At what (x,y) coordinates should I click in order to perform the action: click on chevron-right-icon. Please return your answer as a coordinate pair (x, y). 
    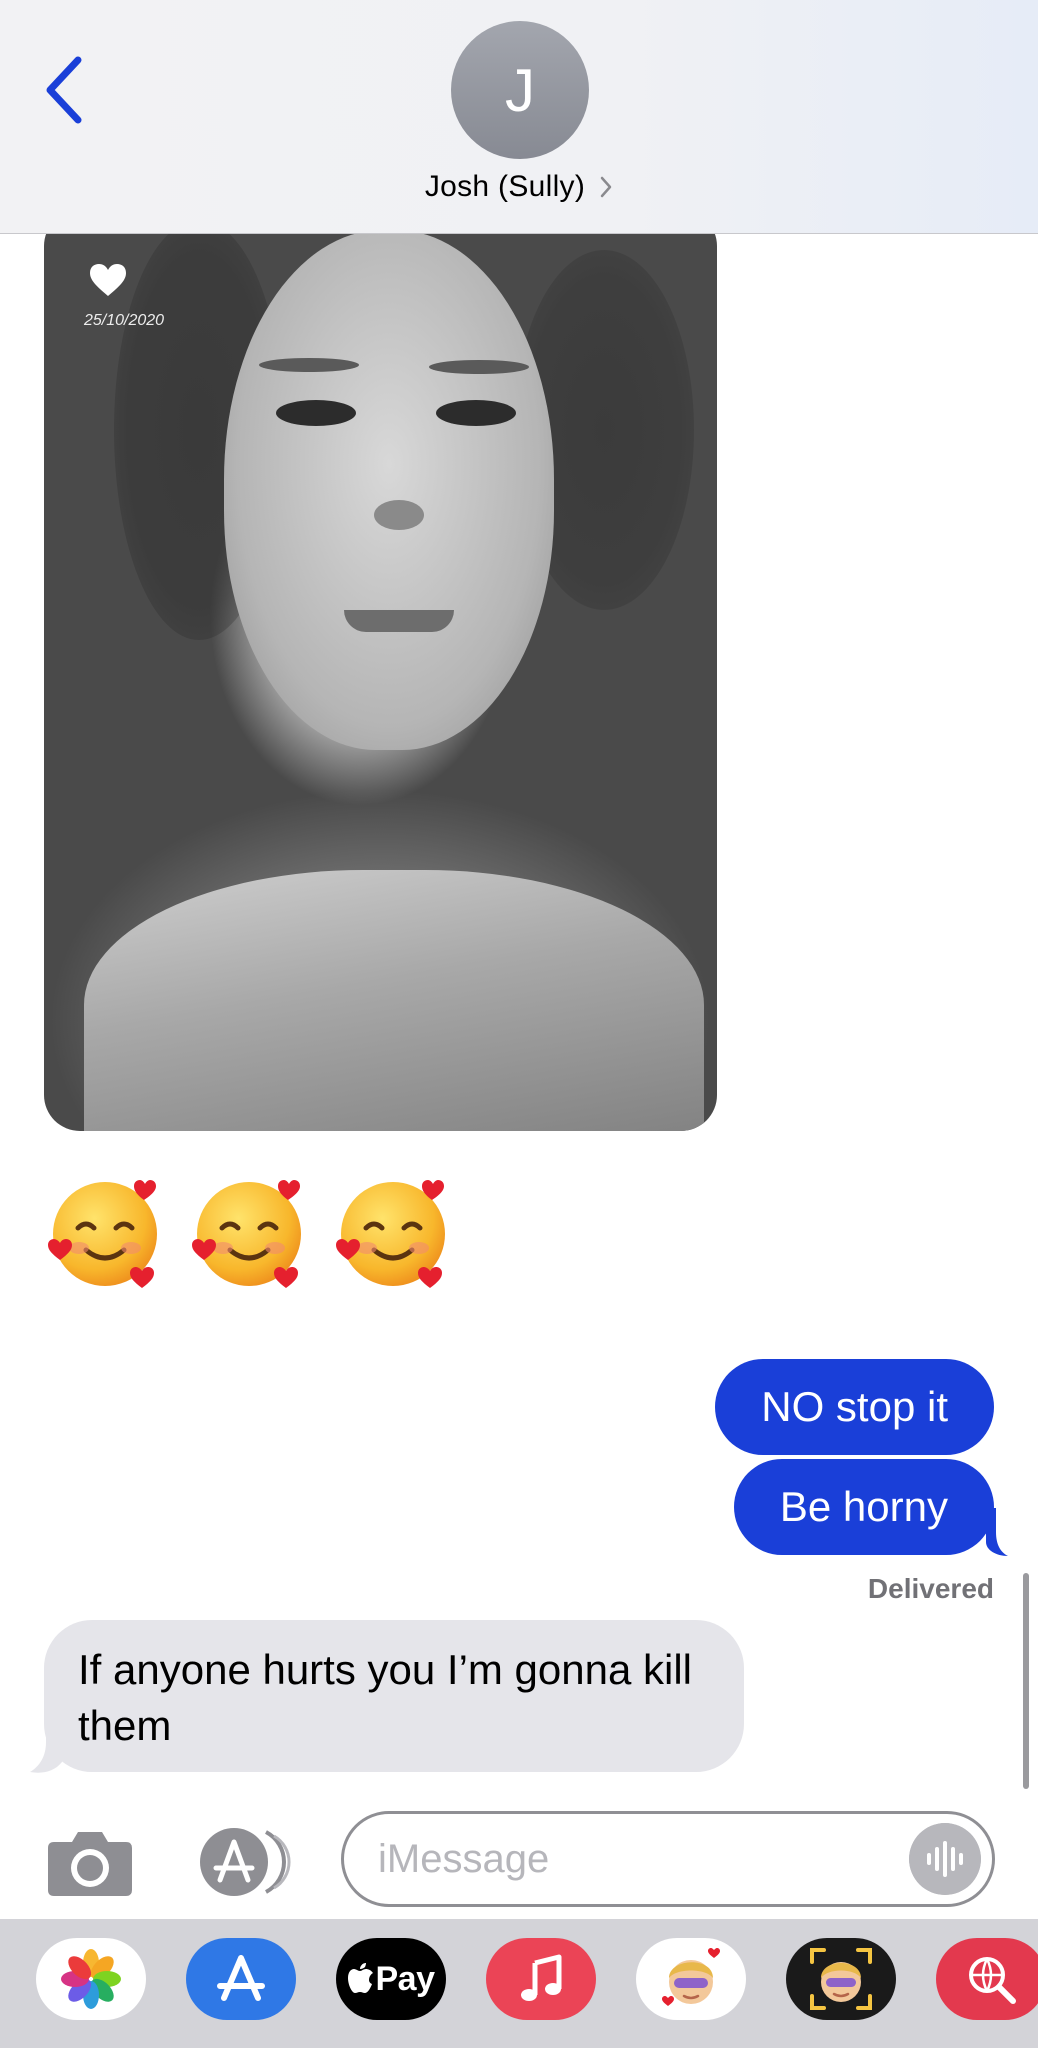
    Looking at the image, I should click on (606, 187).